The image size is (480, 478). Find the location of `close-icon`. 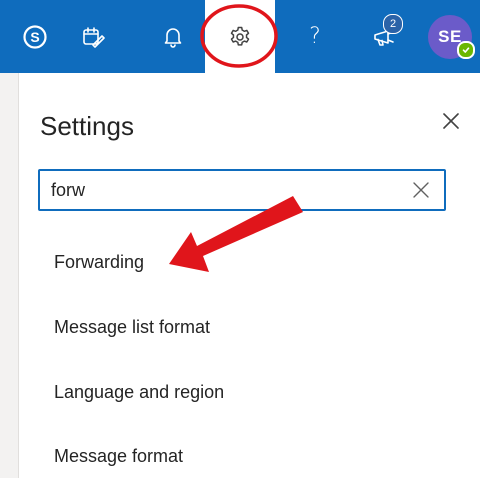

close-icon is located at coordinates (451, 121).